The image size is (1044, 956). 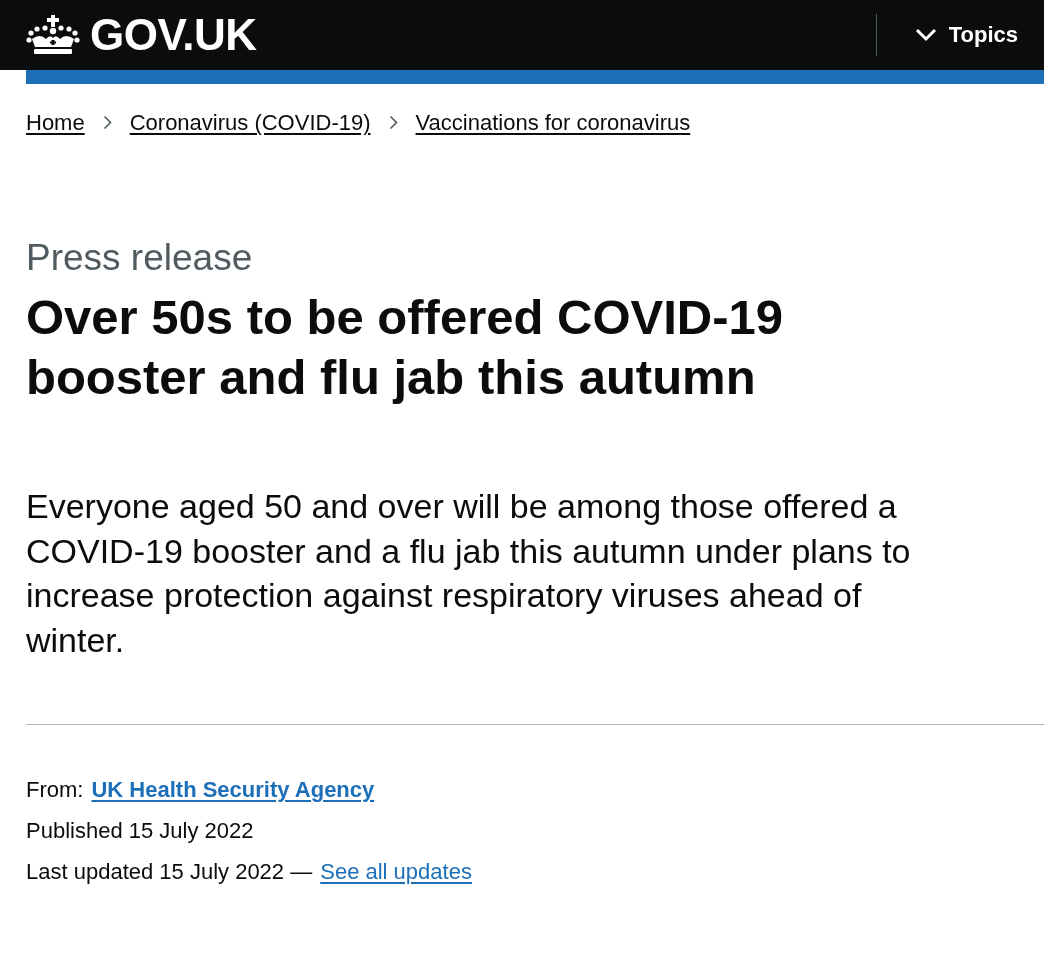 I want to click on see-all-updates-link: See all updates, so click(x=396, y=871).